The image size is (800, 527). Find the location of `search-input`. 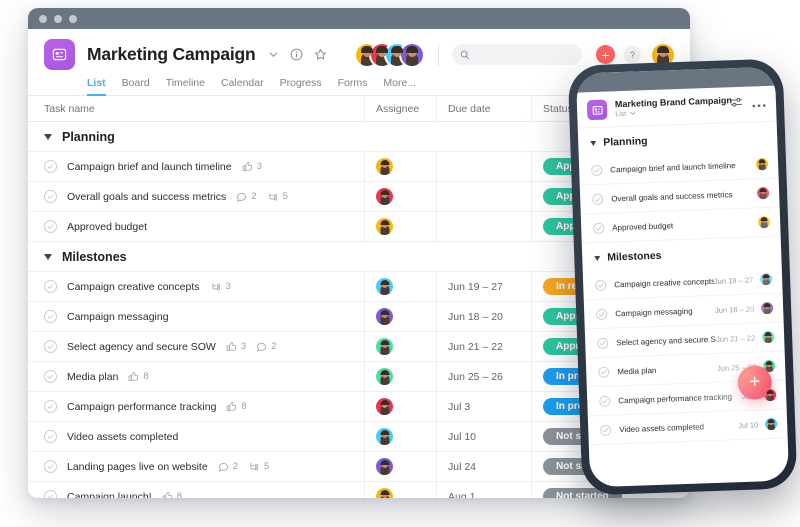

search-input is located at coordinates (531, 54).